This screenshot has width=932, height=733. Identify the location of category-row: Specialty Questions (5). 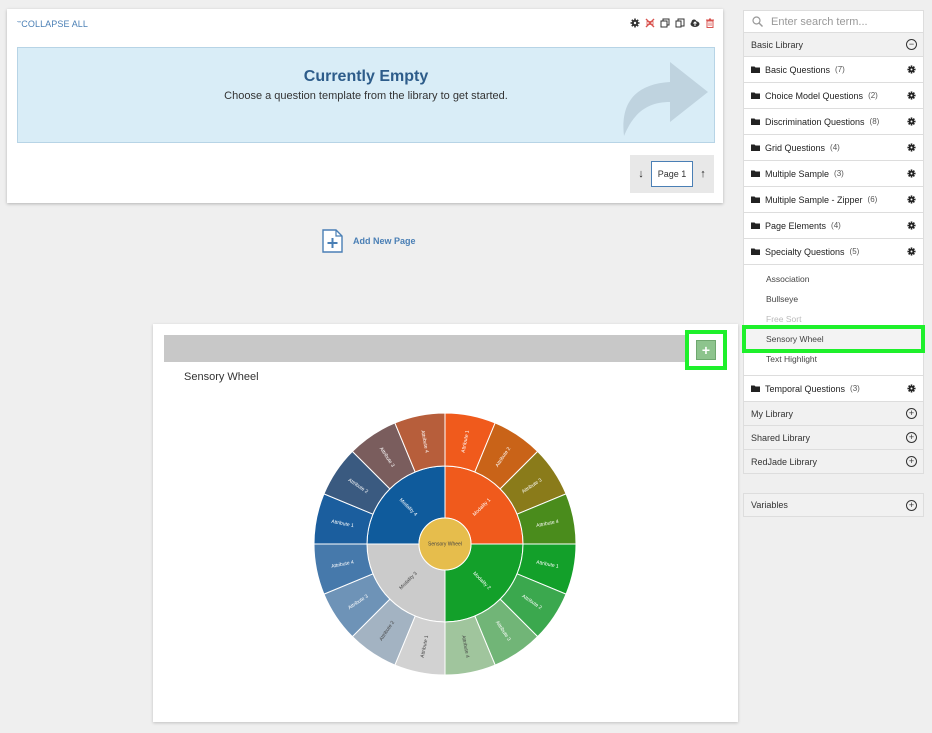
(833, 252).